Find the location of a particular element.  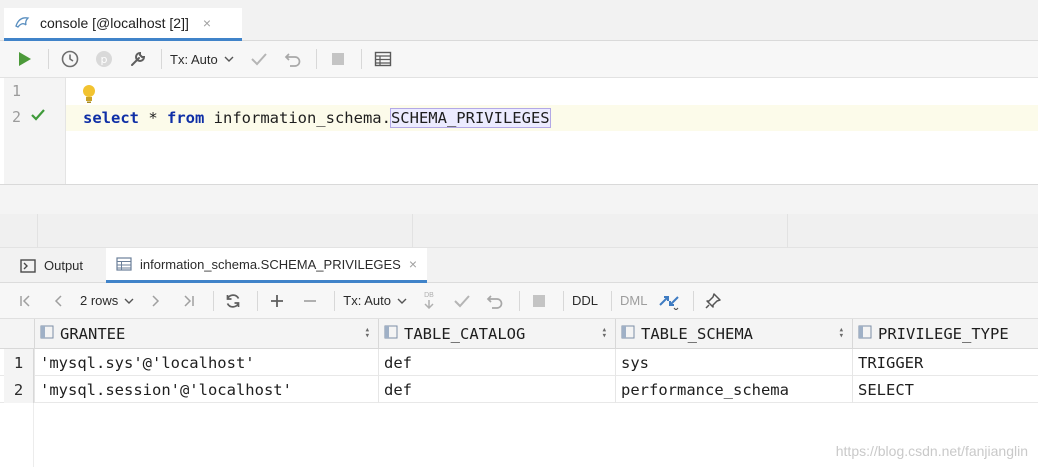

compare-arrows-icon is located at coordinates (669, 302).